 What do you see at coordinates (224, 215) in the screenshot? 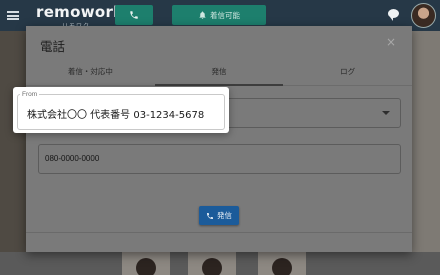
I see `call-button-label: 発信` at bounding box center [224, 215].